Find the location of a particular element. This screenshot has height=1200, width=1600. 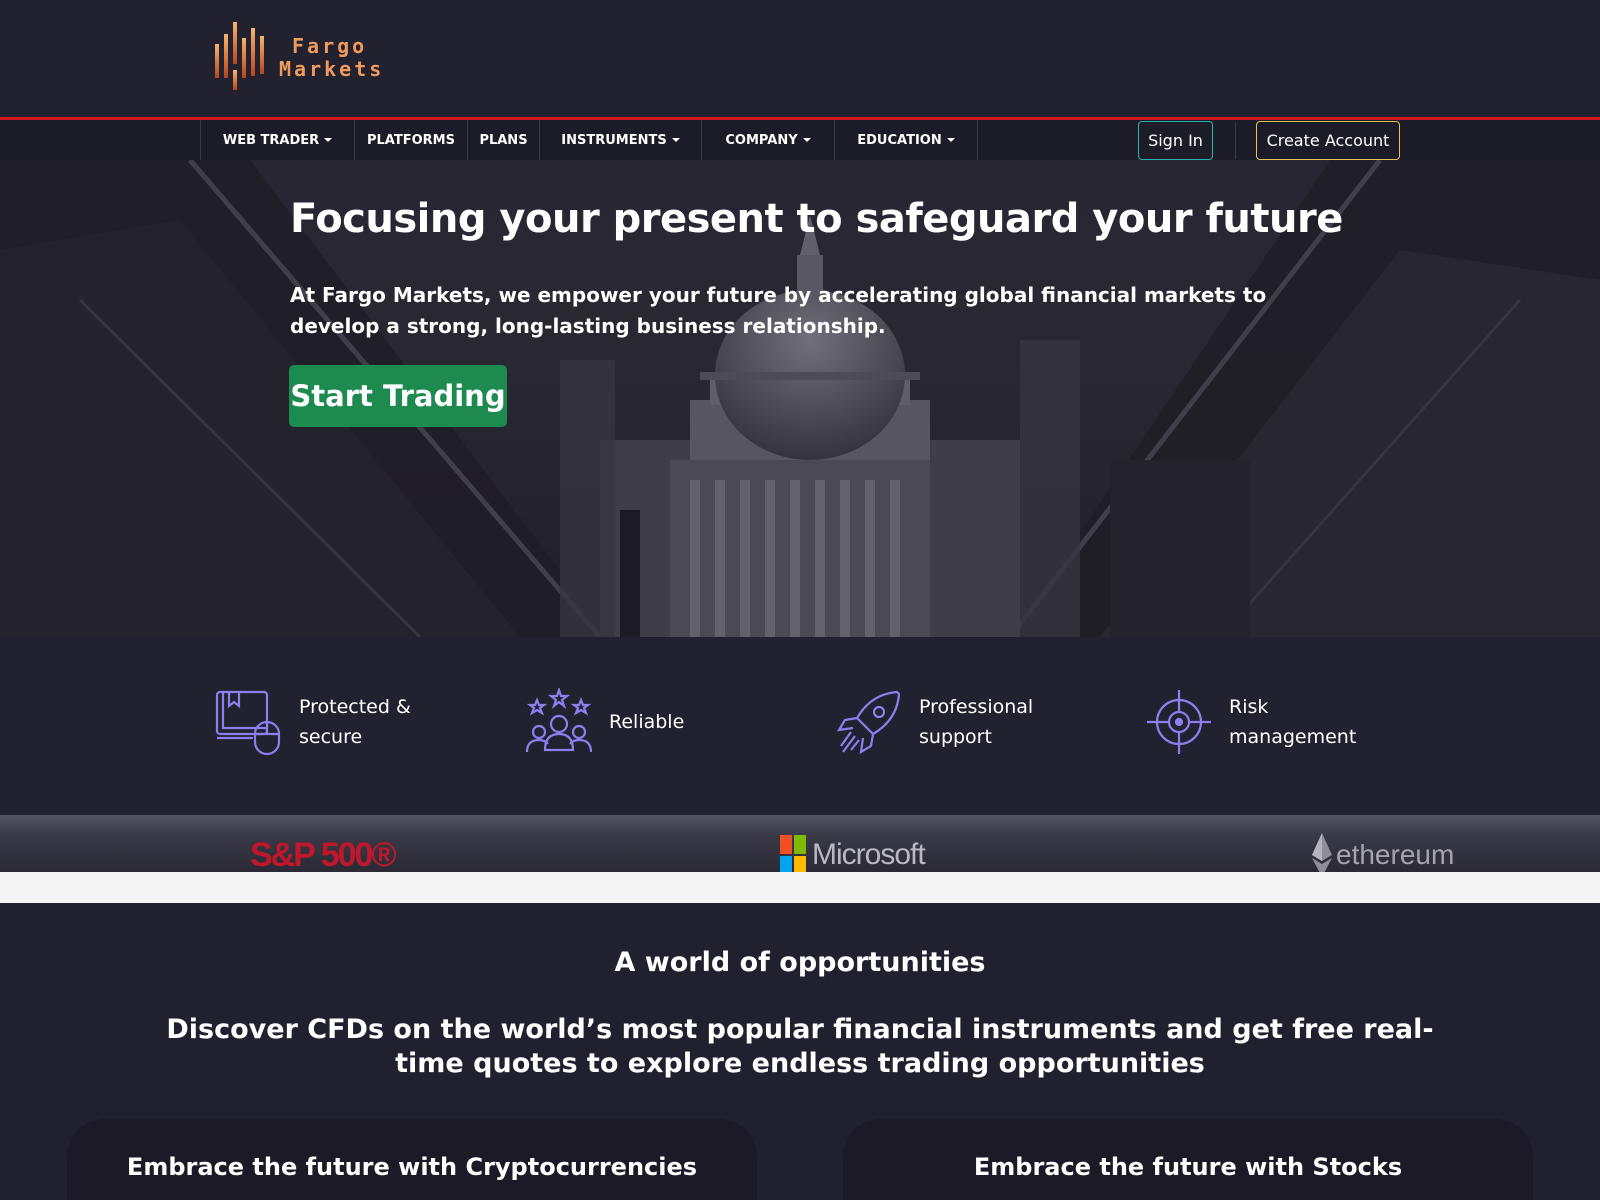

stocks-card-title: Embrace the future with Stocks is located at coordinates (1188, 1167).